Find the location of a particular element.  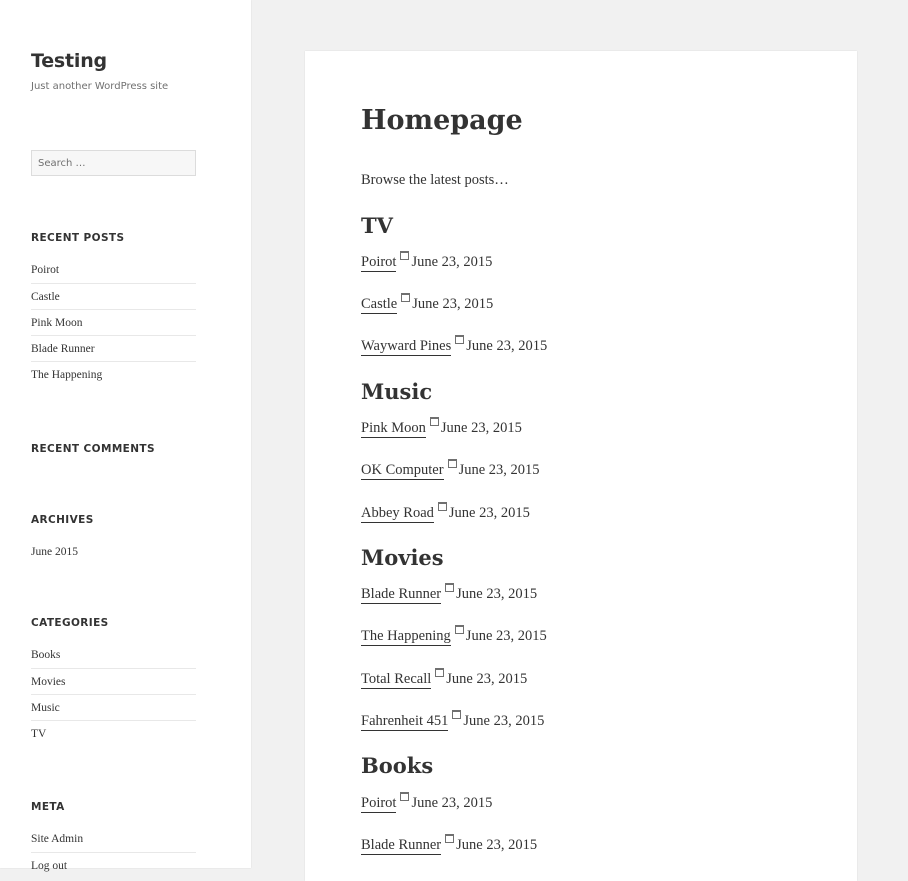

post-entry: Fahrenheit 451 June 23, 2015 is located at coordinates (453, 720).